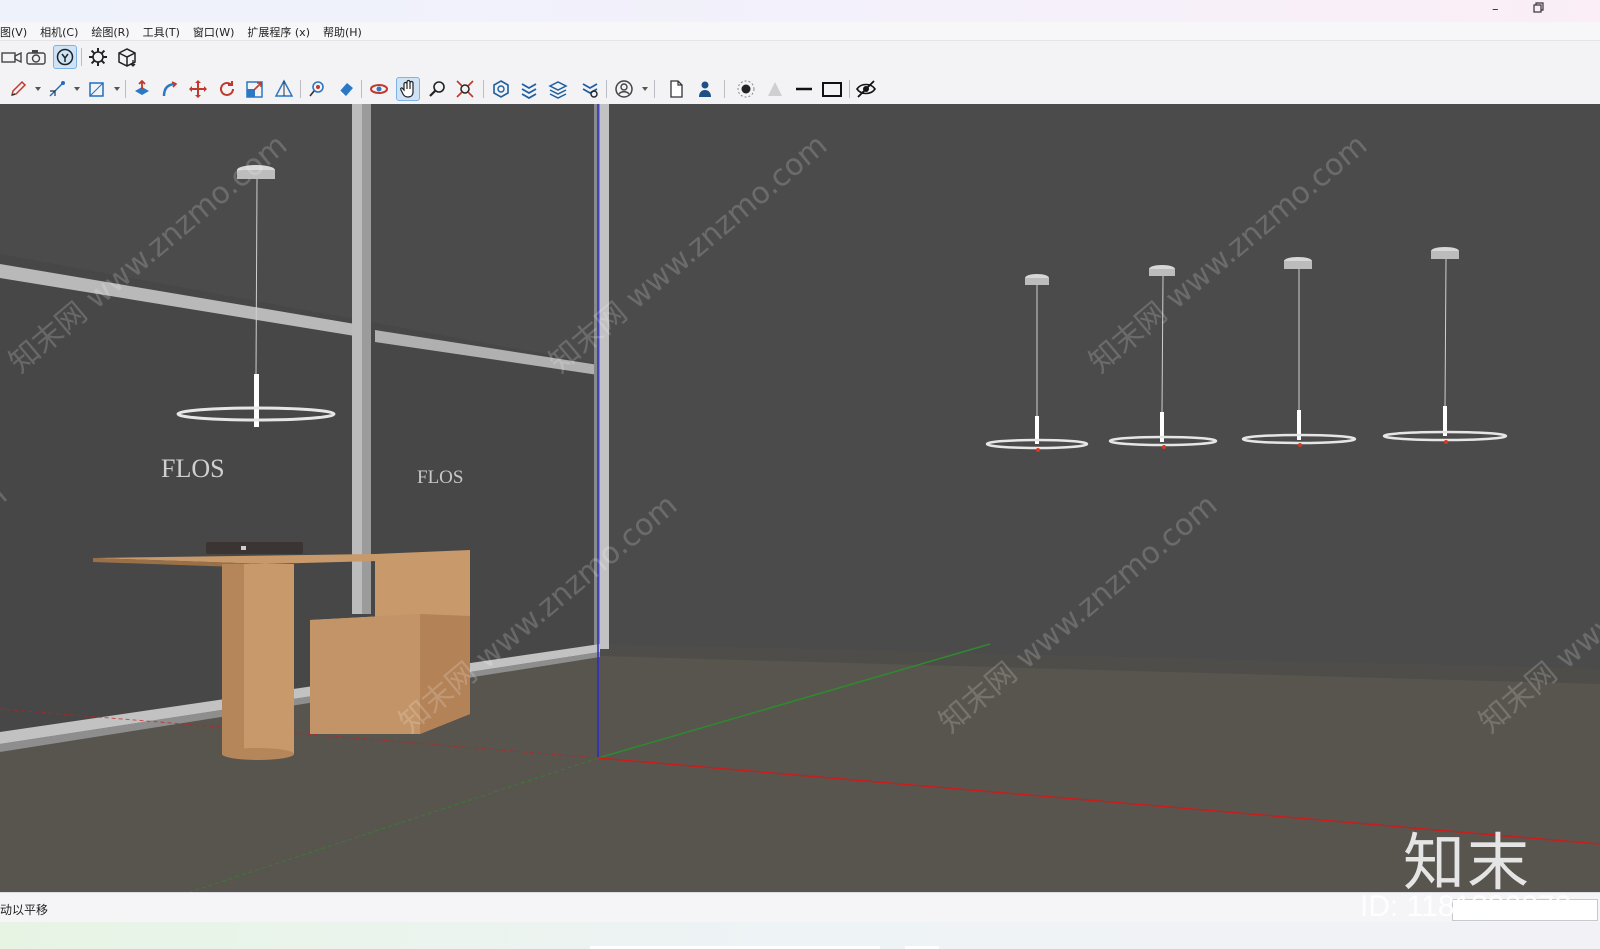 The width and height of the screenshot is (1600, 949). What do you see at coordinates (529, 89) in the screenshot?
I see `layers-icon` at bounding box center [529, 89].